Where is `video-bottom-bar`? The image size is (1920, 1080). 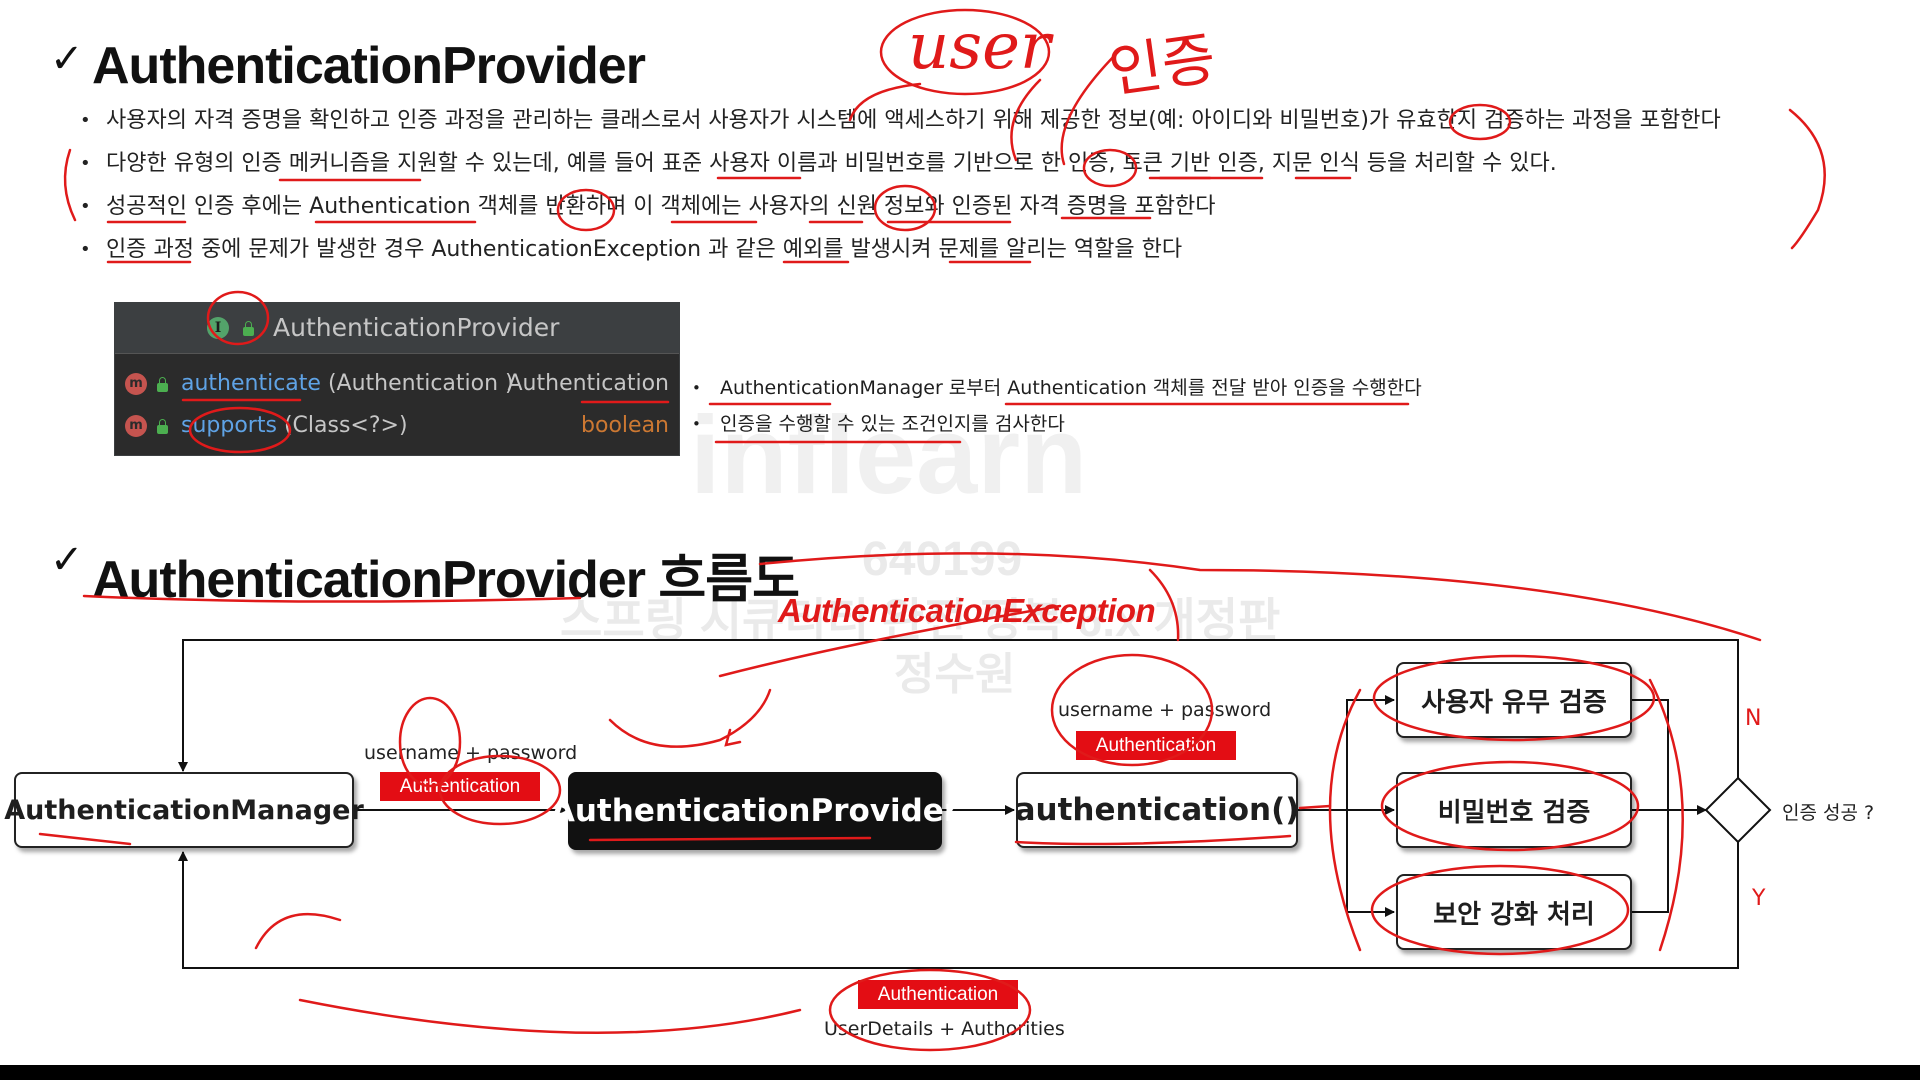
video-bottom-bar is located at coordinates (960, 1072).